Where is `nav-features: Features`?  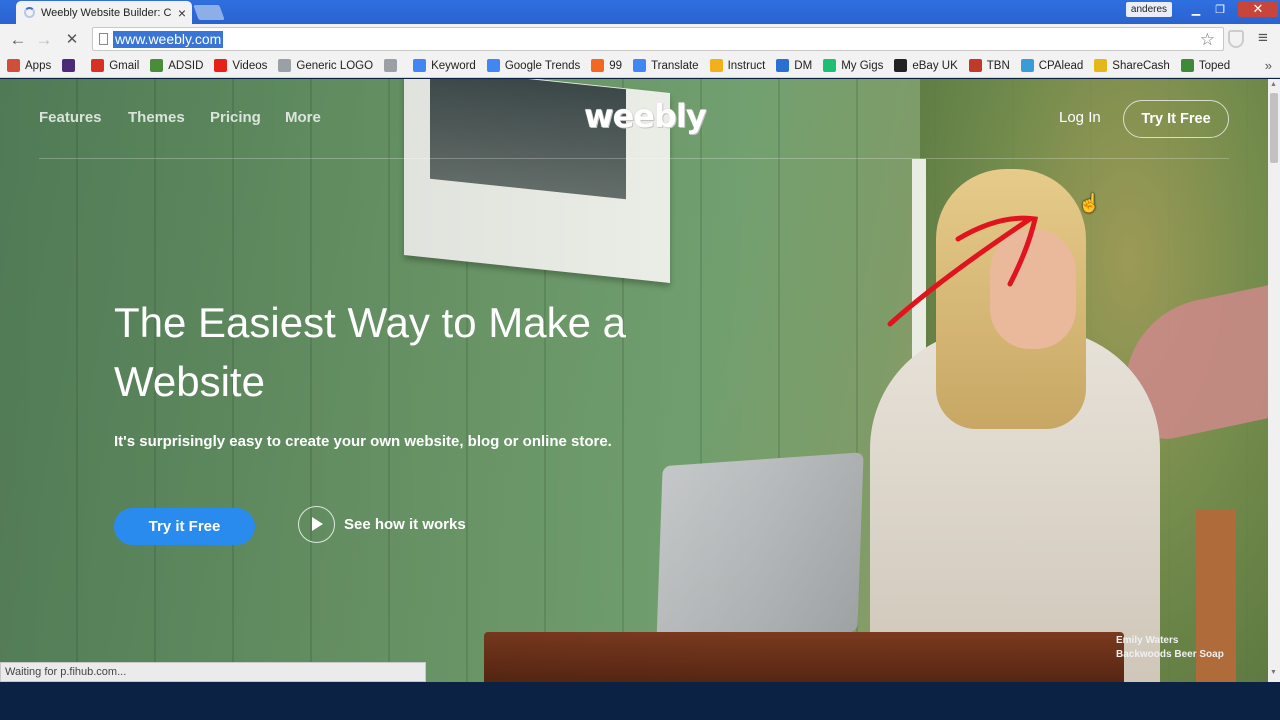
nav-features: Features is located at coordinates (70, 117).